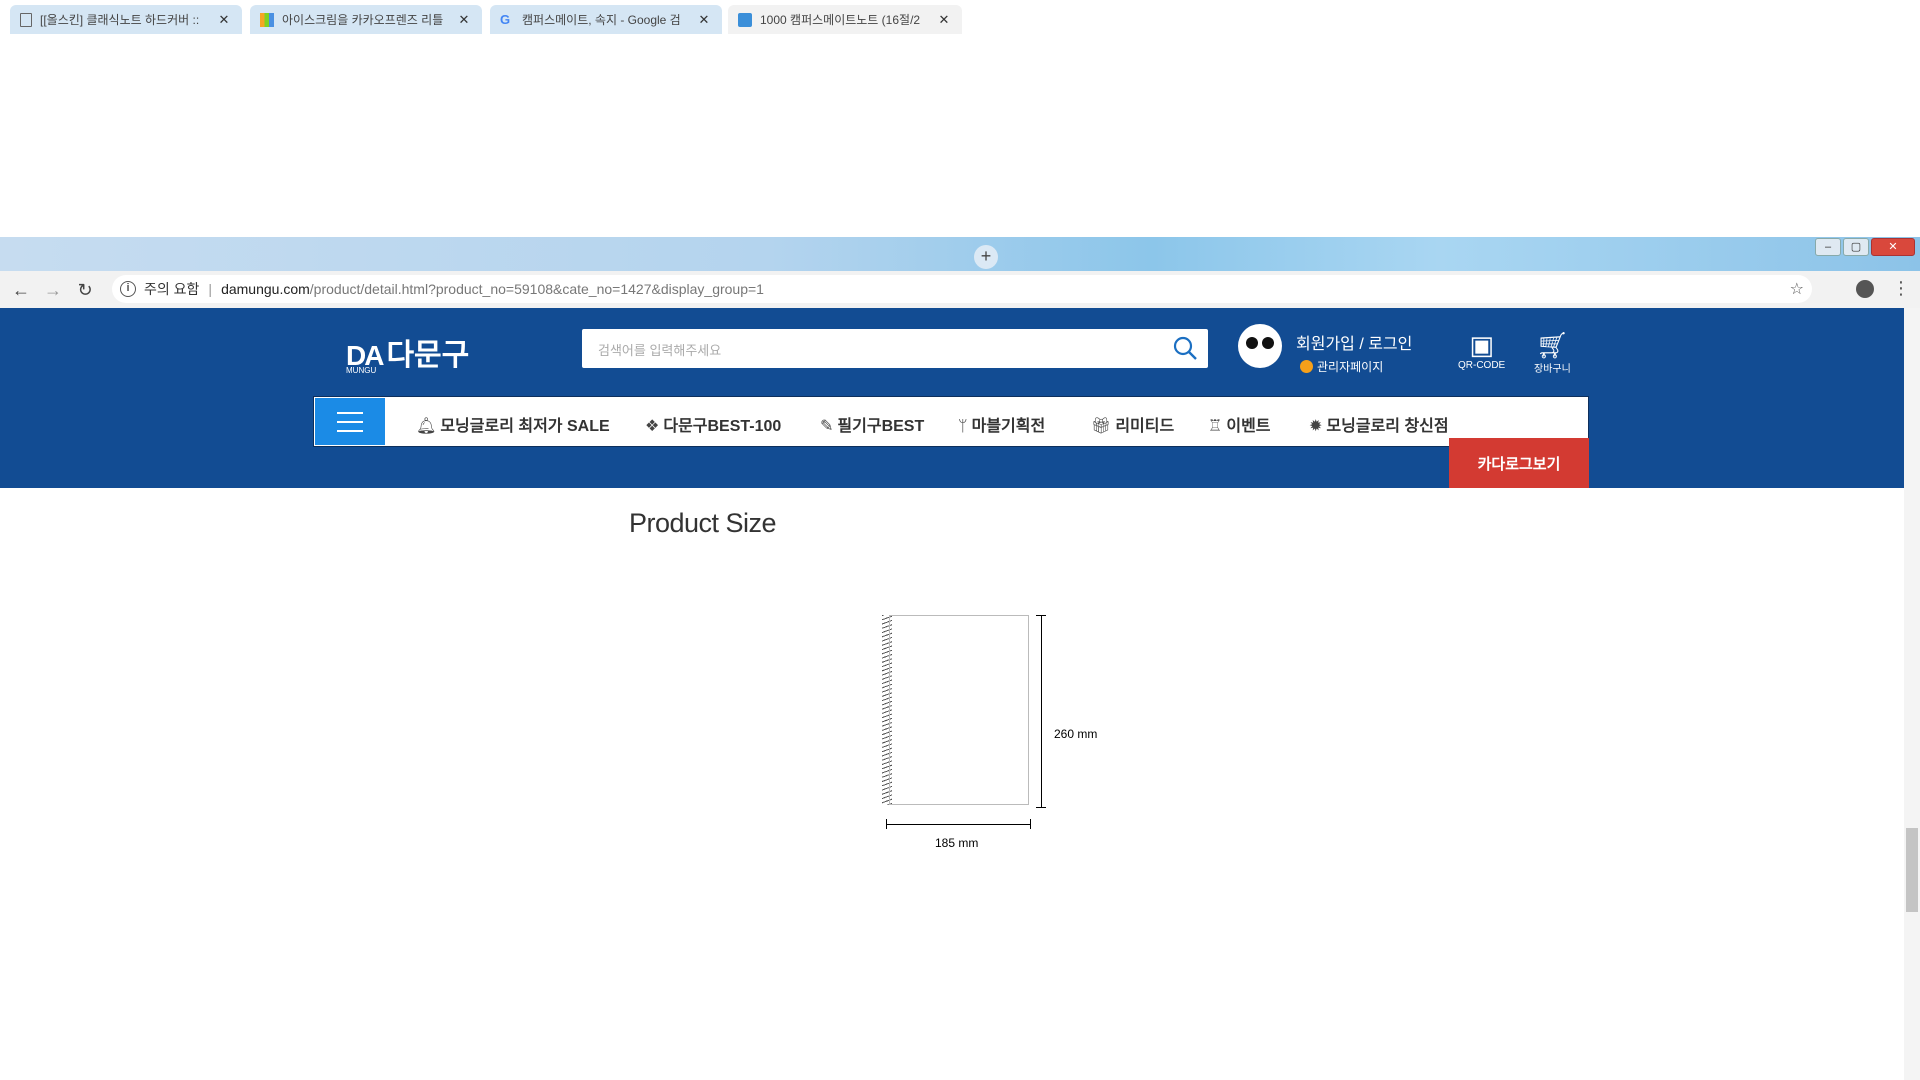 Image resolution: width=1920 pixels, height=1080 pixels. I want to click on cart-icon: 🛒︎, so click(1552, 345).